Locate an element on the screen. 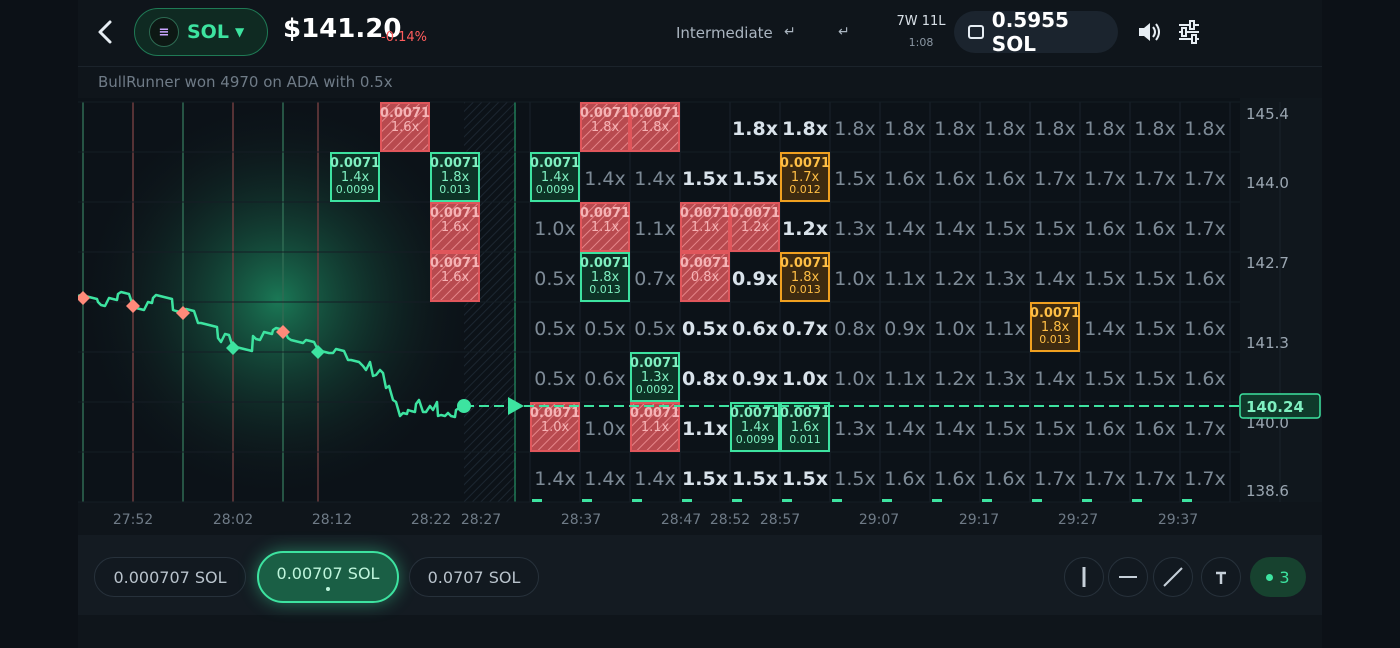  bet-cell-text: 1.1x is located at coordinates (655, 427).